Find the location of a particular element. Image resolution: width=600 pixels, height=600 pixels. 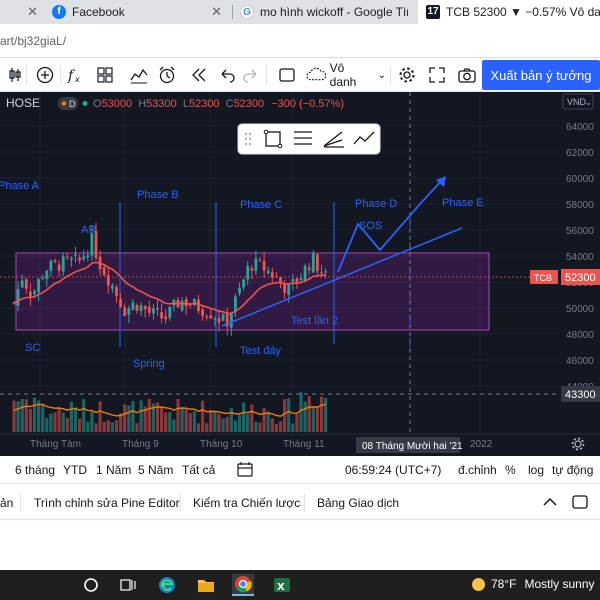

file-explorer-icon is located at coordinates (206, 585).